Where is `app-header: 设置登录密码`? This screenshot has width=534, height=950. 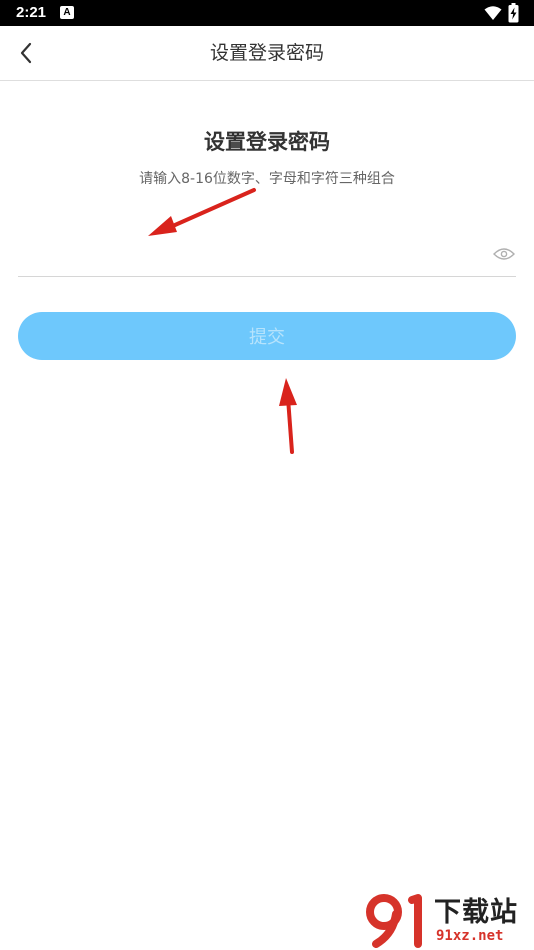 app-header: 设置登录密码 is located at coordinates (267, 53).